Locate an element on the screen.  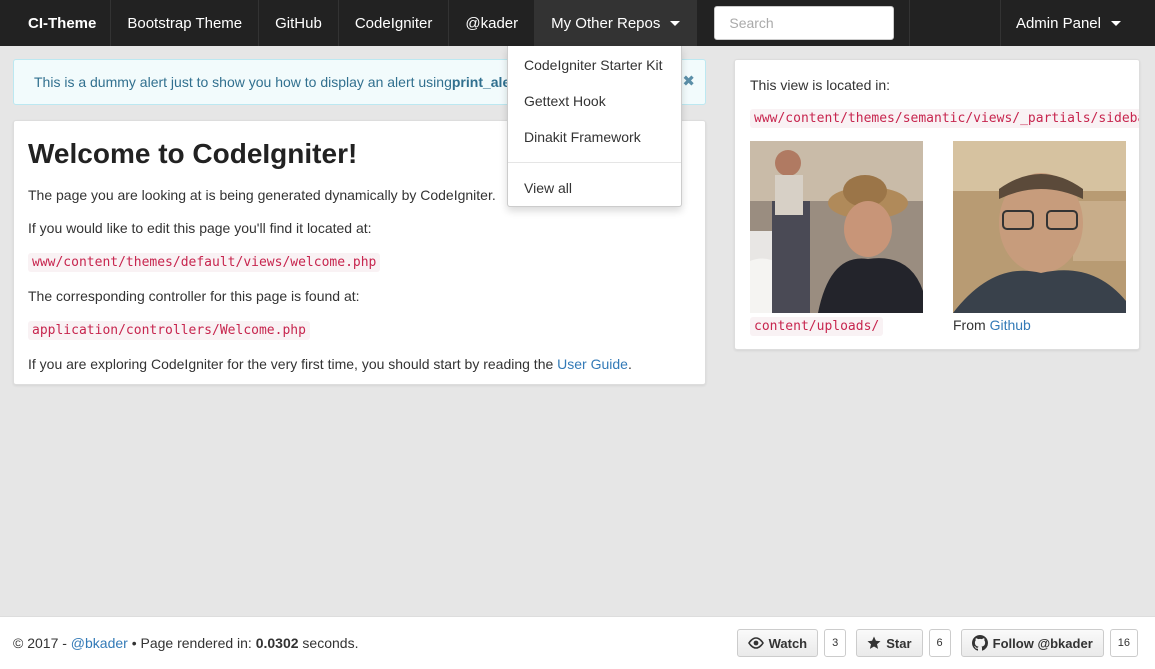
photo-column-uploads: content/uploads/ is located at coordinates (836, 239).